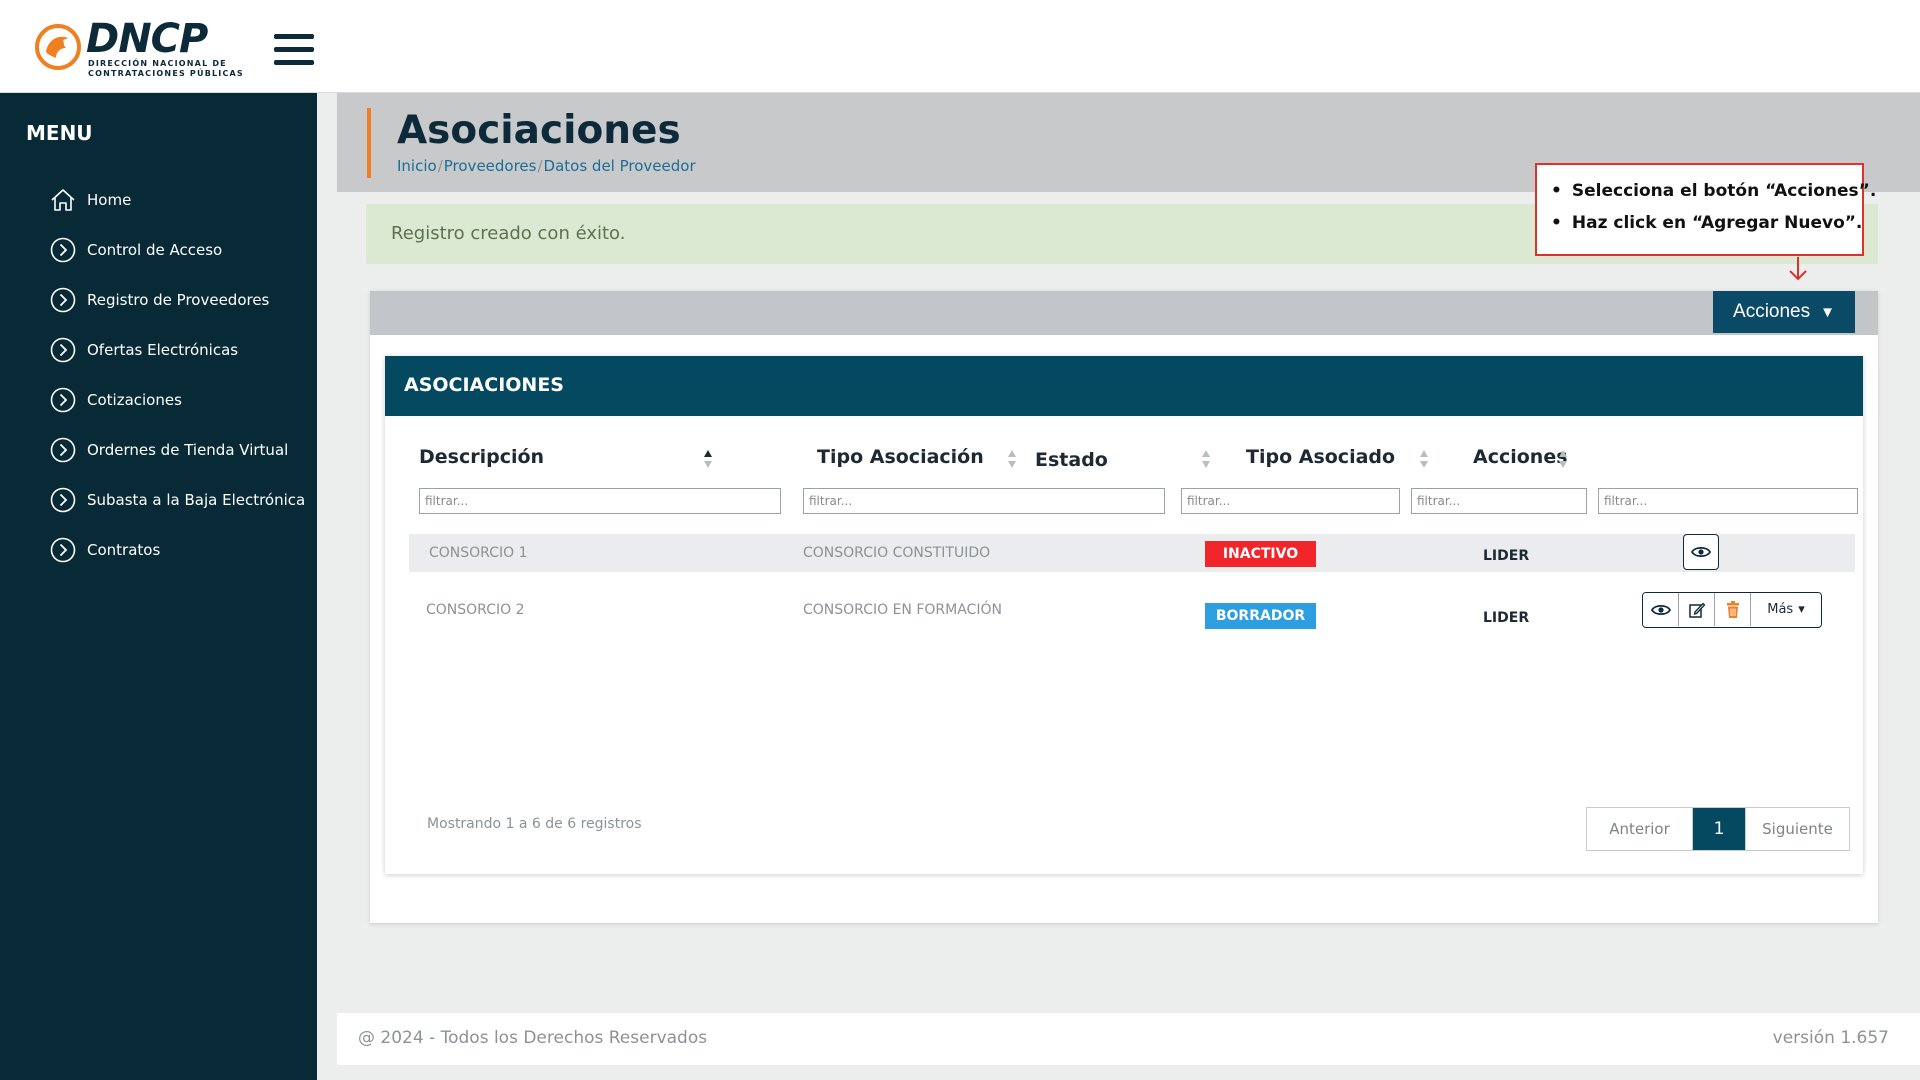 Image resolution: width=1920 pixels, height=1080 pixels. What do you see at coordinates (1071, 460) in the screenshot?
I see `column-header-estado: Estado` at bounding box center [1071, 460].